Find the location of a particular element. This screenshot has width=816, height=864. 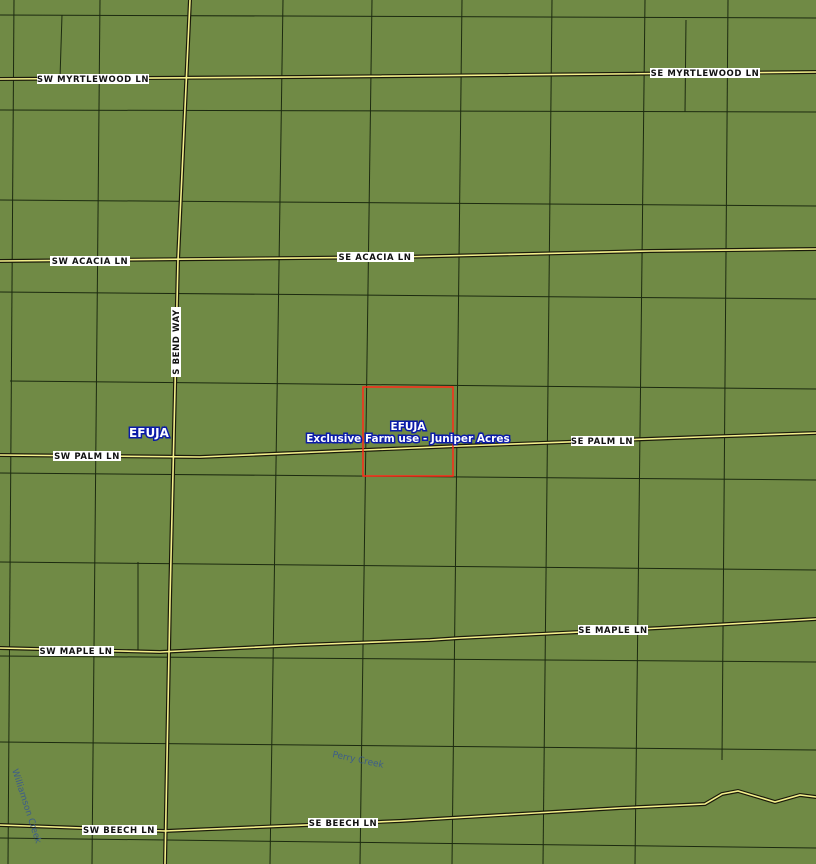

road-label-sw-acacia: SW ACACIA LN is located at coordinates (90, 261).